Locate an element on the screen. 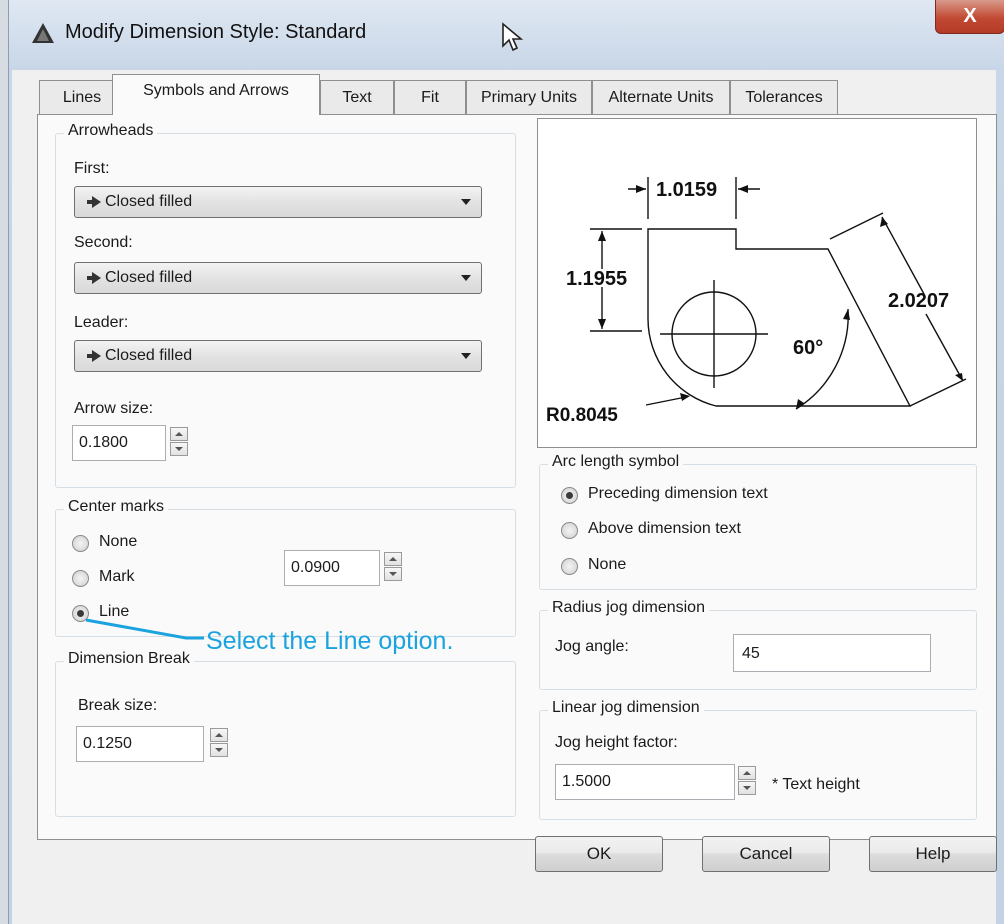 This screenshot has width=1004, height=924. arrow-size-spinner: 0.1800 is located at coordinates (134, 443).